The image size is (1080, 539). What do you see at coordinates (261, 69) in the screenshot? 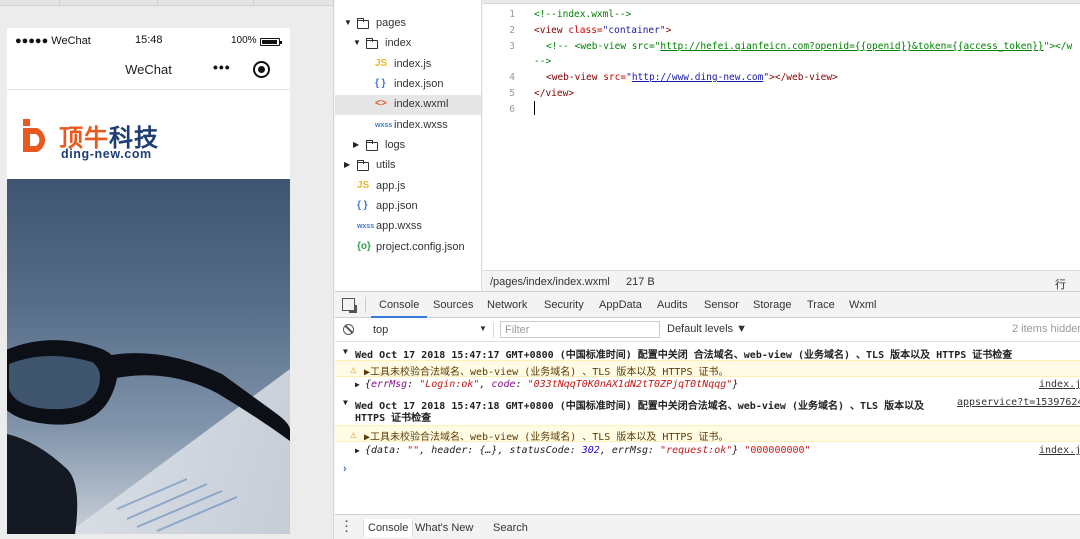
I see `close-capsule-icon` at bounding box center [261, 69].